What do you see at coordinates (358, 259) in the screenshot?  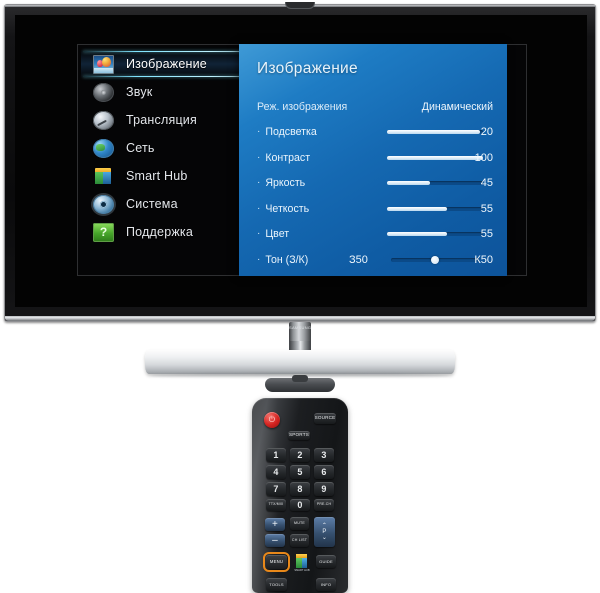 I see `tint-left-value: З50` at bounding box center [358, 259].